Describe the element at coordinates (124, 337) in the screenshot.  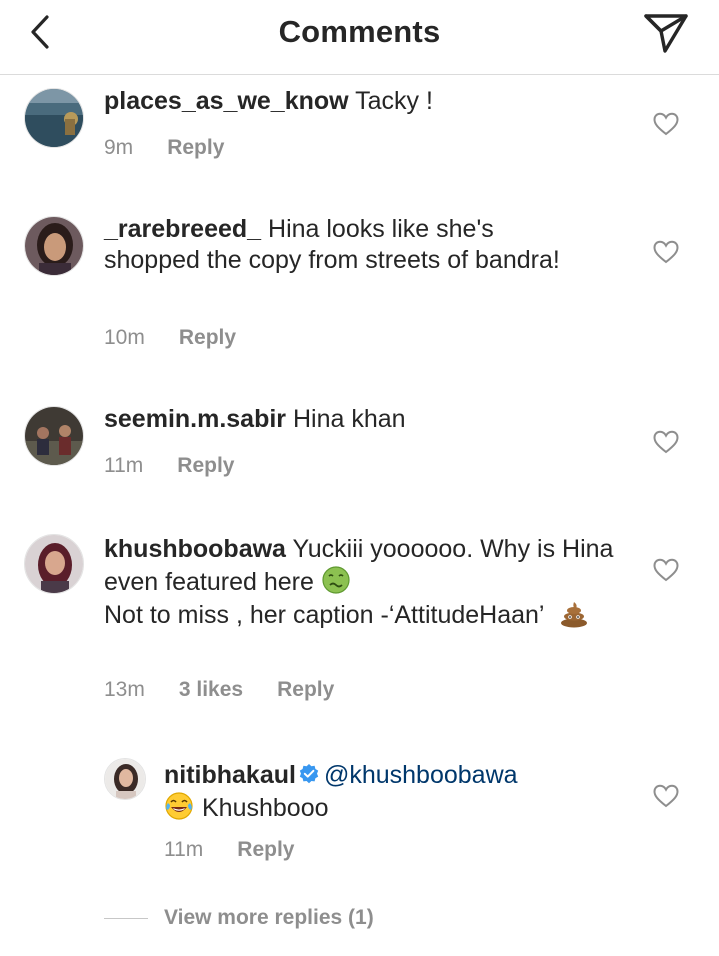
I see `comment-time: 10m` at that location.